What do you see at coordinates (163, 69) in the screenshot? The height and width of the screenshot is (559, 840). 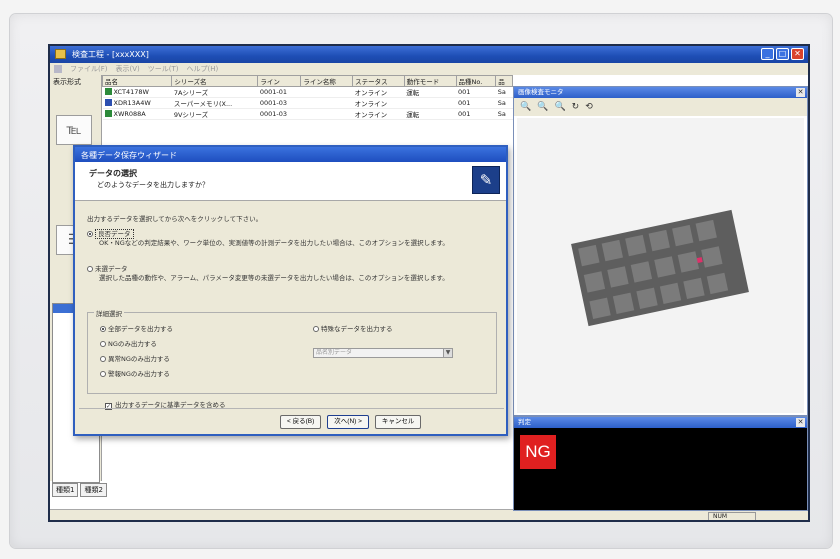 I see `menu-tools: ツール(T)` at bounding box center [163, 69].